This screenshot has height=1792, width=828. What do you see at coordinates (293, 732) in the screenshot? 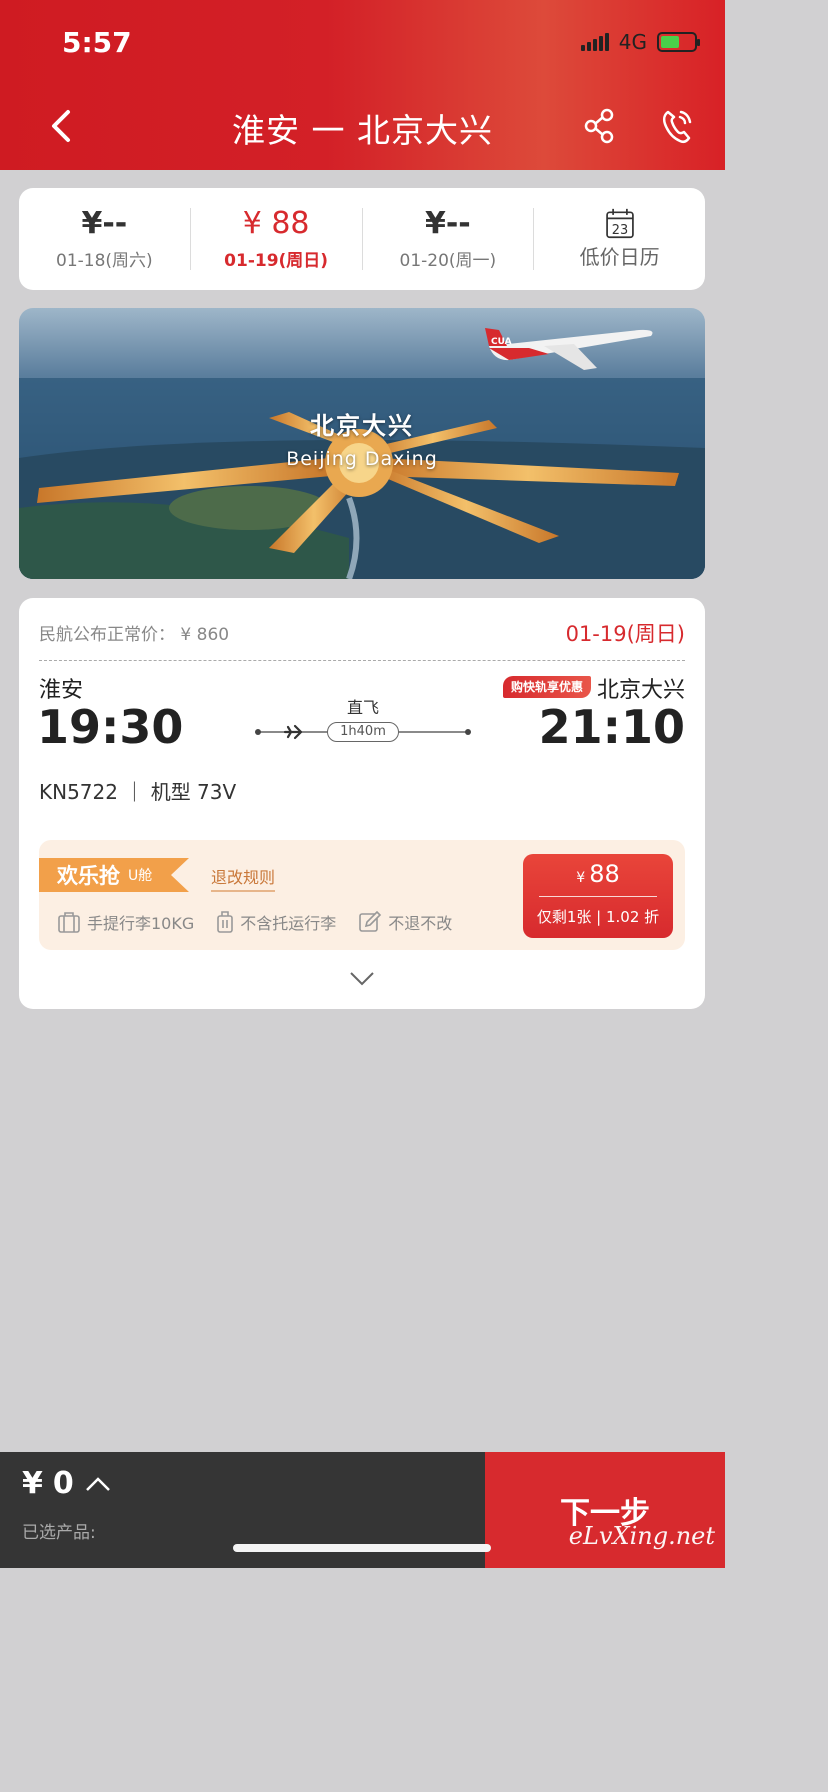
I see `plane-icon` at bounding box center [293, 732].